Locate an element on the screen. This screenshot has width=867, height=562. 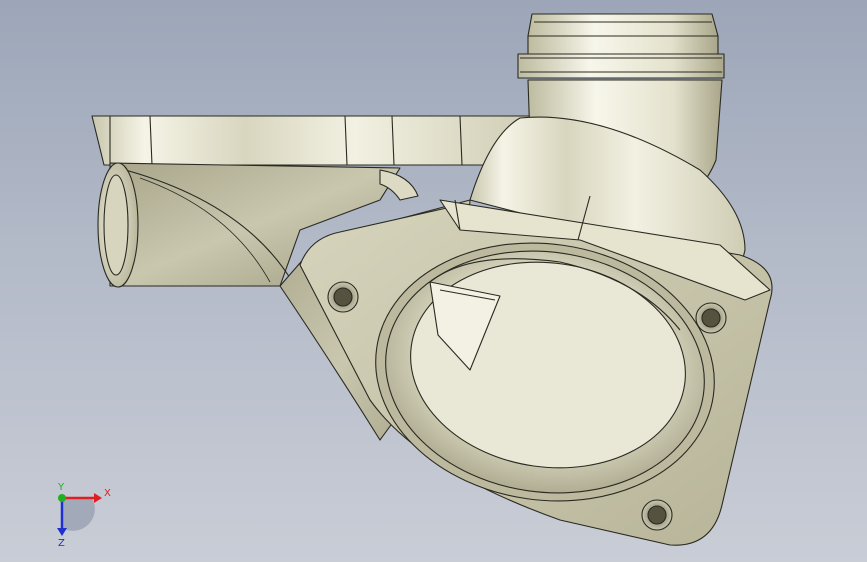
triad-quadrant is located at coordinates (78, 514).